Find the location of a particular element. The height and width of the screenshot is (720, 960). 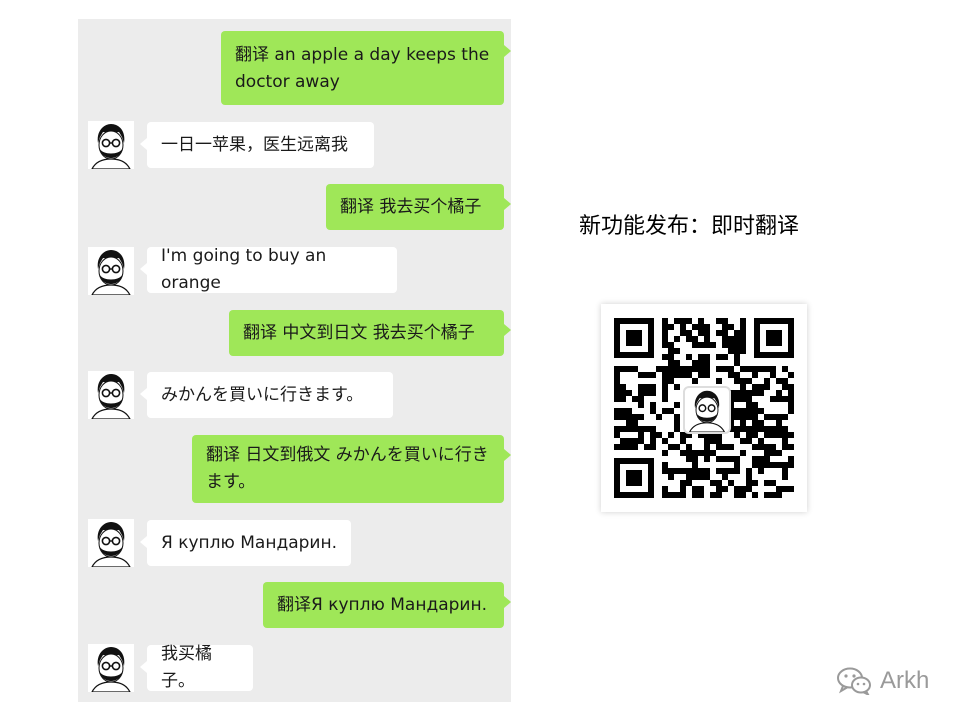

message-received: 我买橘子。 is located at coordinates (196, 667).